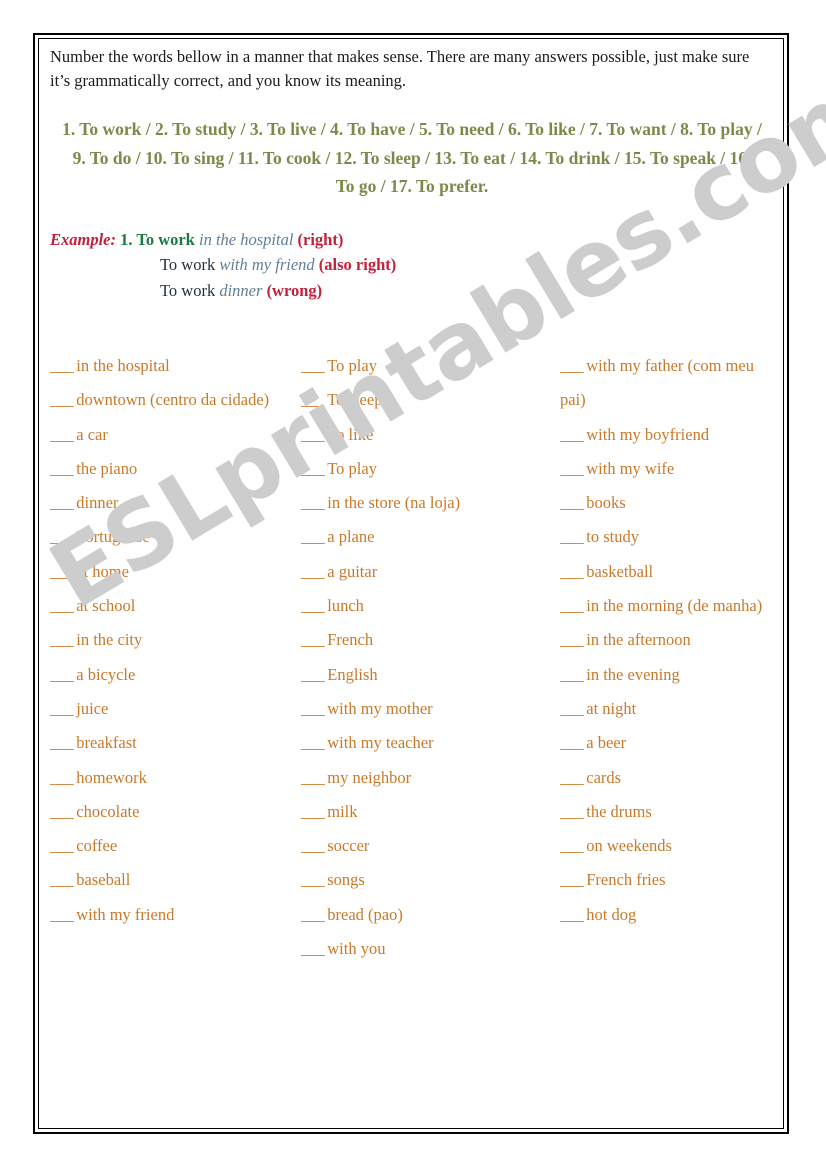  Describe the element at coordinates (667, 469) in the screenshot. I see `answer-item: ___ with my wife` at that location.